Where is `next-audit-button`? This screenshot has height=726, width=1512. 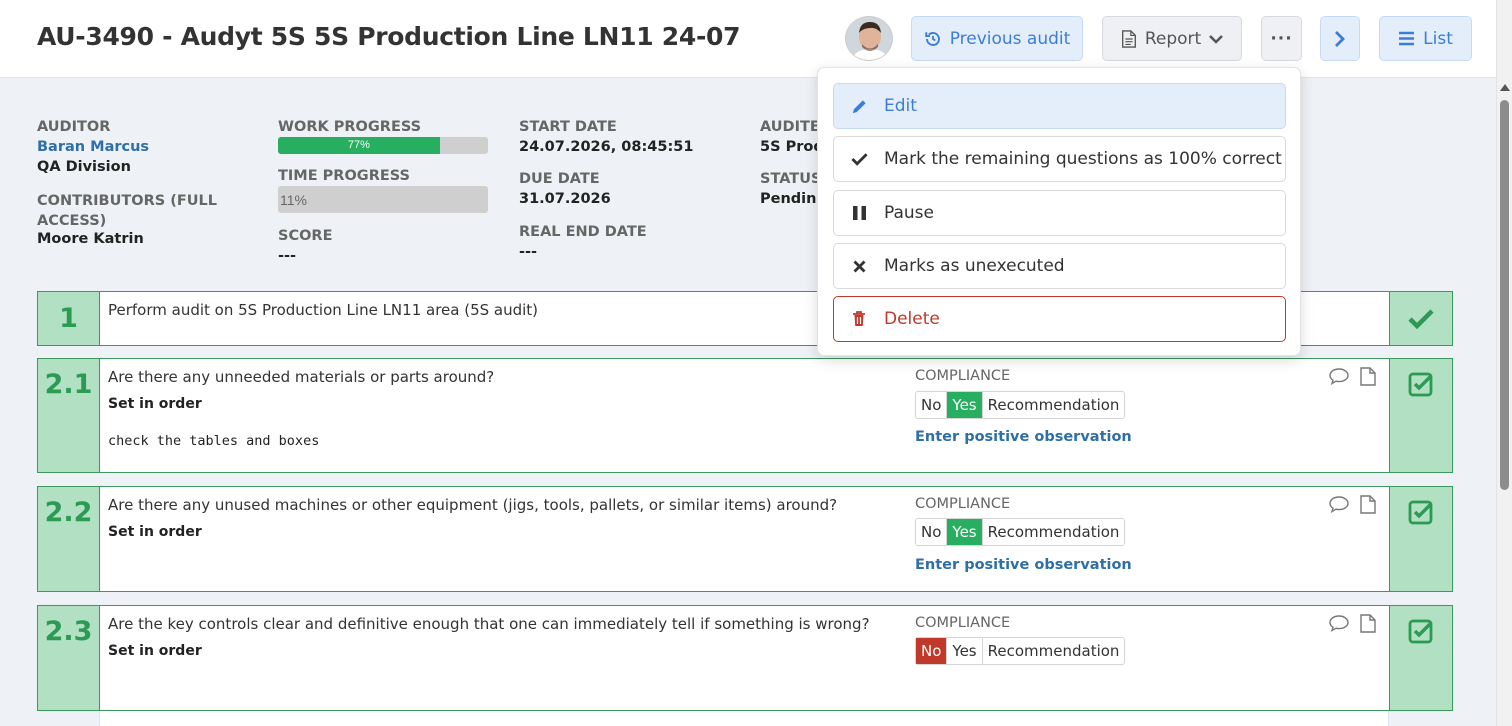
next-audit-button is located at coordinates (1340, 38).